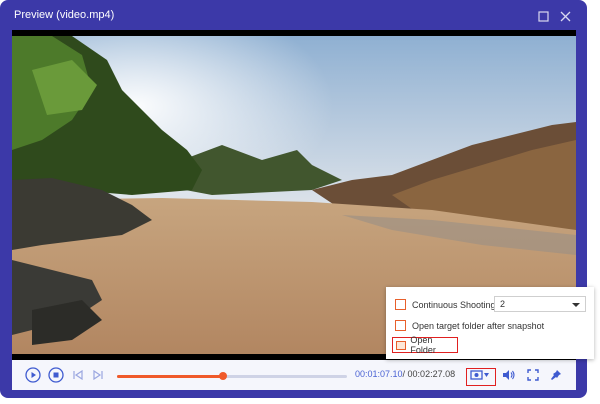  I want to click on close-icon, so click(565, 16).